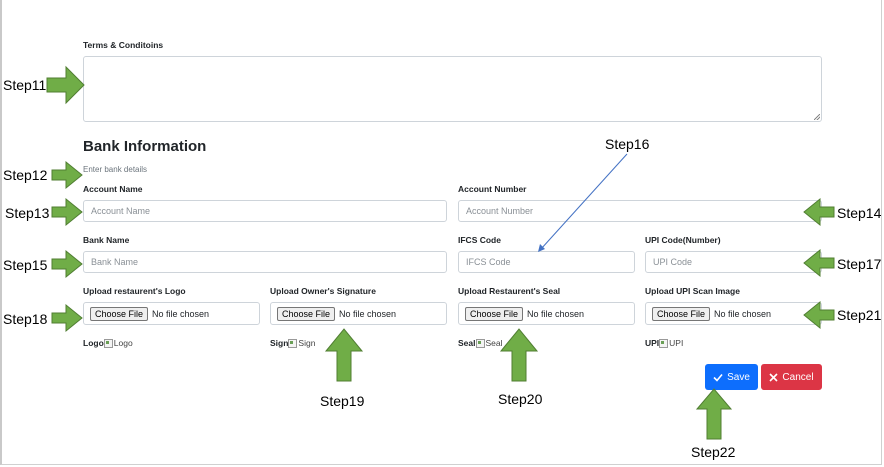 The height and width of the screenshot is (467, 884). What do you see at coordinates (67, 318) in the screenshot?
I see `arrow-step18-icon` at bounding box center [67, 318].